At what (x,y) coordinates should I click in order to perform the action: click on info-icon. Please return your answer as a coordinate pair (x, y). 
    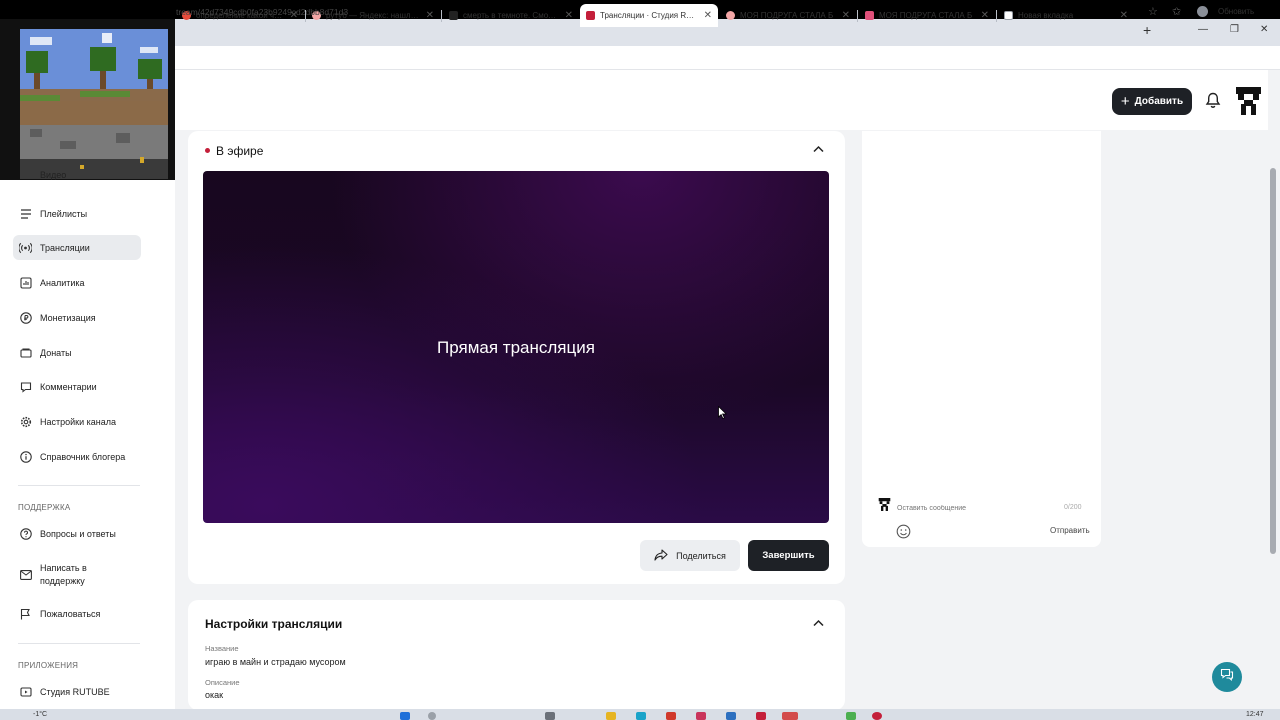
    Looking at the image, I should click on (25, 456).